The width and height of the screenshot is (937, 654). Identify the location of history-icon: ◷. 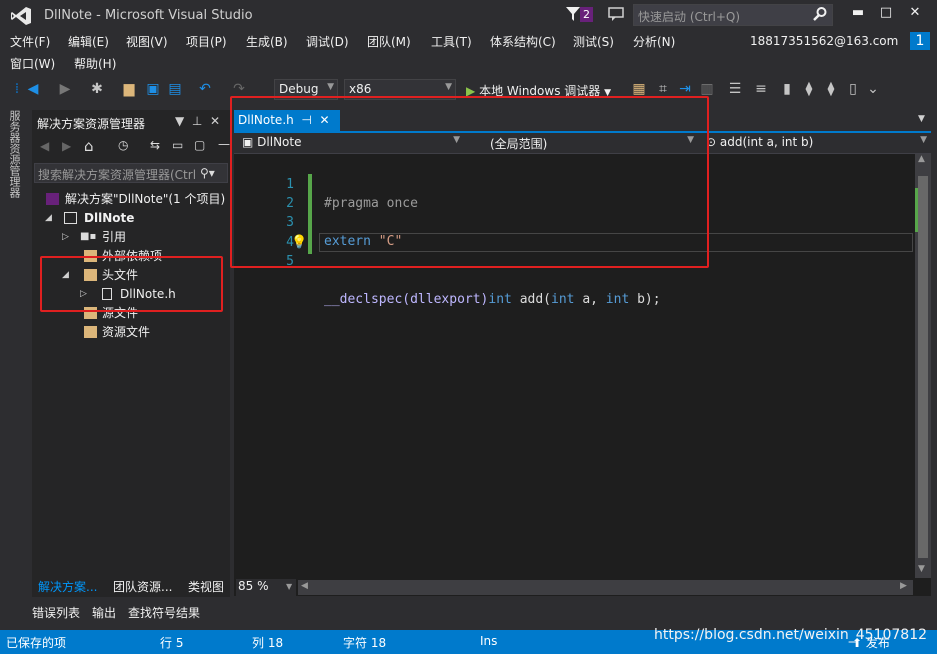
(123, 145).